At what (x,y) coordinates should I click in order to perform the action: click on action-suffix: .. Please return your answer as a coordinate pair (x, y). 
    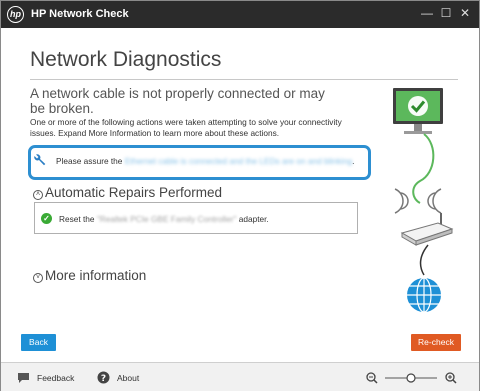
    Looking at the image, I should click on (353, 161).